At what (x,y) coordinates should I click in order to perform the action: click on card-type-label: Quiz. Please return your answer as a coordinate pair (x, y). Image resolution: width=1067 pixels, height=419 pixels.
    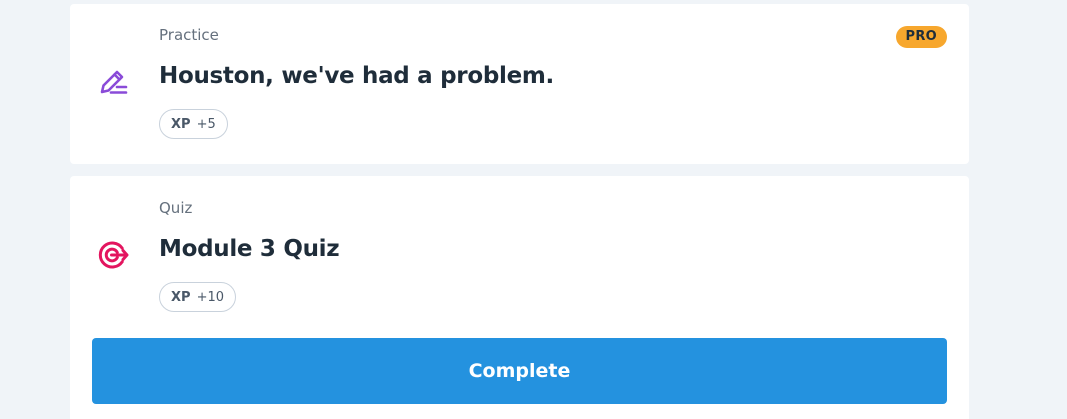
    Looking at the image, I should click on (176, 208).